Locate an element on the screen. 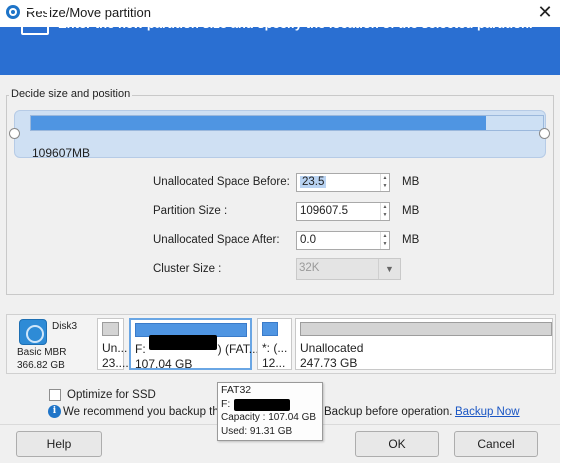 This screenshot has width=563, height=463. optimize-ssd-label: Optimize for SSD is located at coordinates (111, 395).